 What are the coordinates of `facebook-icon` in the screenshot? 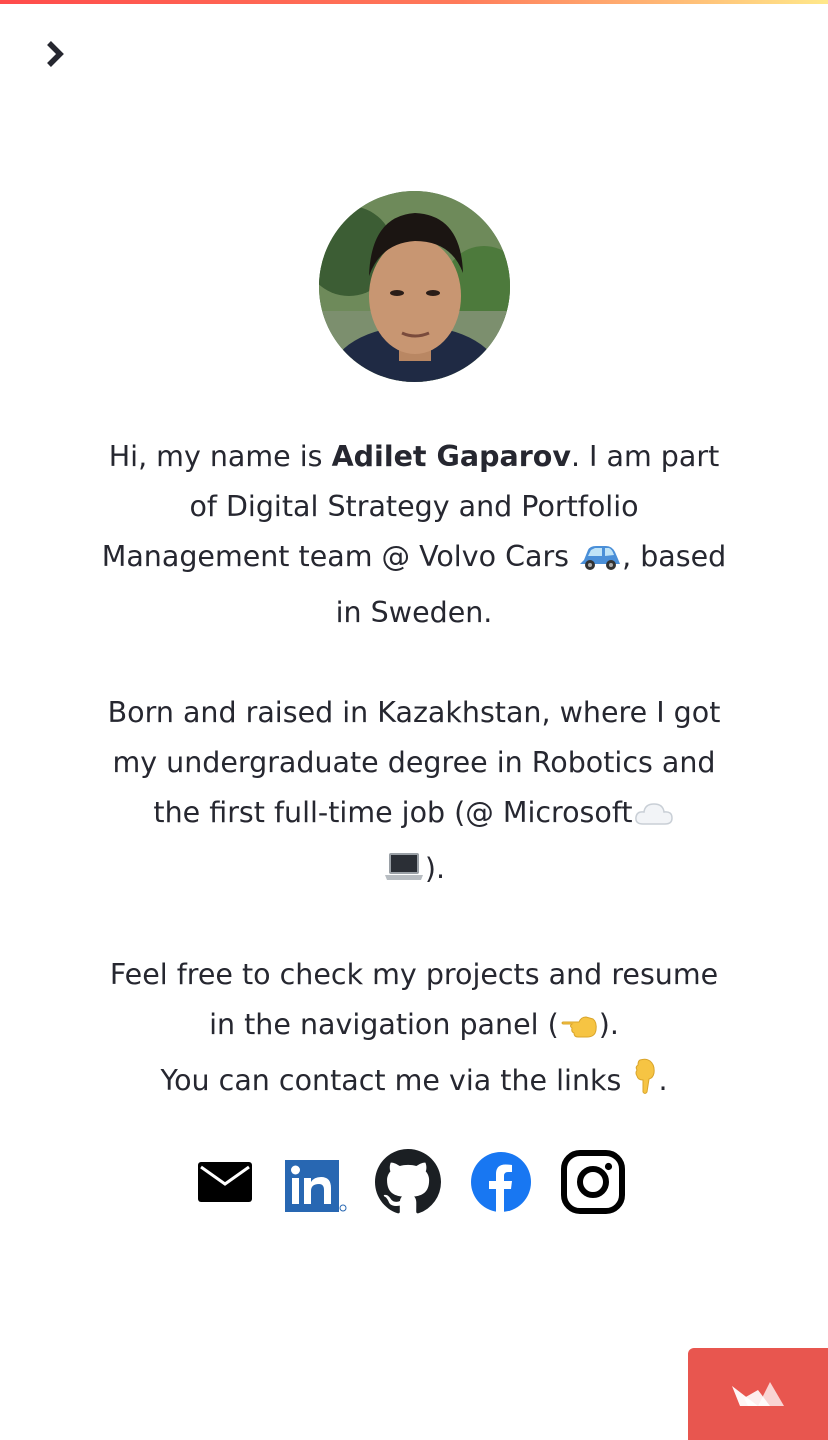 It's located at (501, 1182).